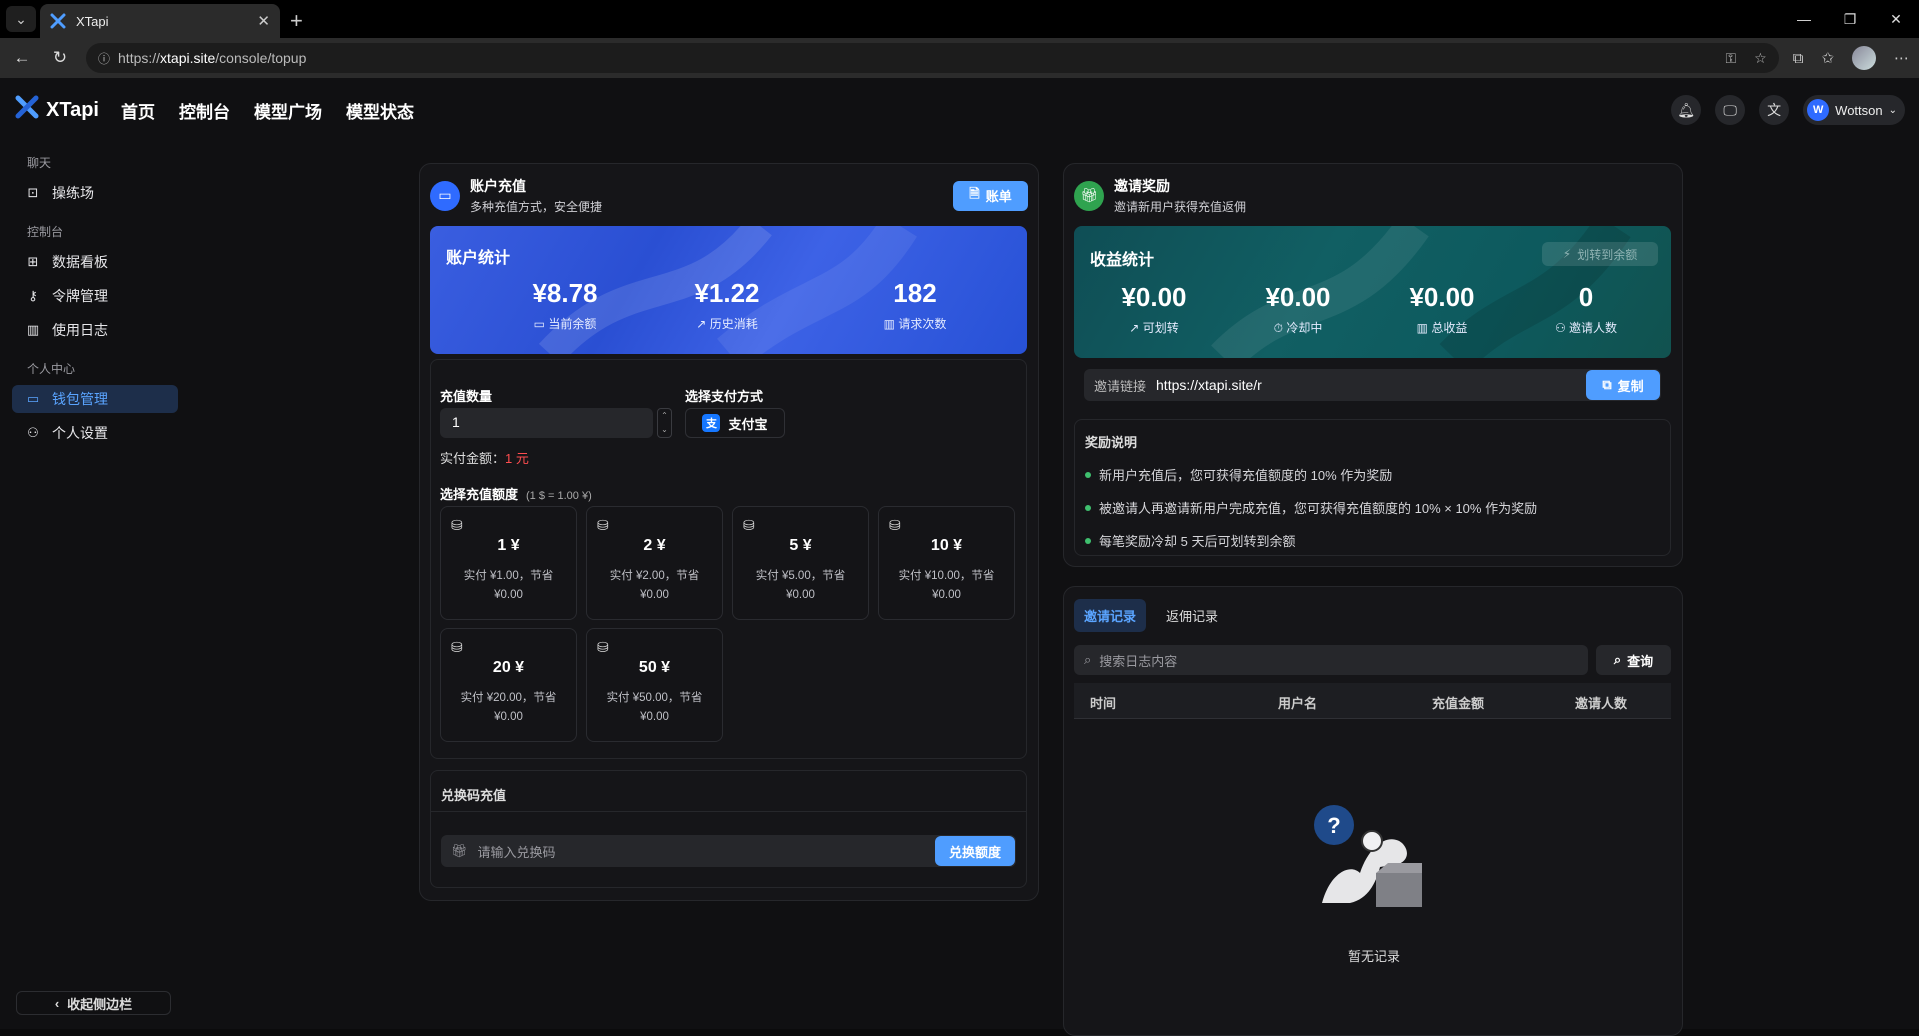 The height and width of the screenshot is (1036, 1919). I want to click on quantity-input: 1, so click(546, 423).